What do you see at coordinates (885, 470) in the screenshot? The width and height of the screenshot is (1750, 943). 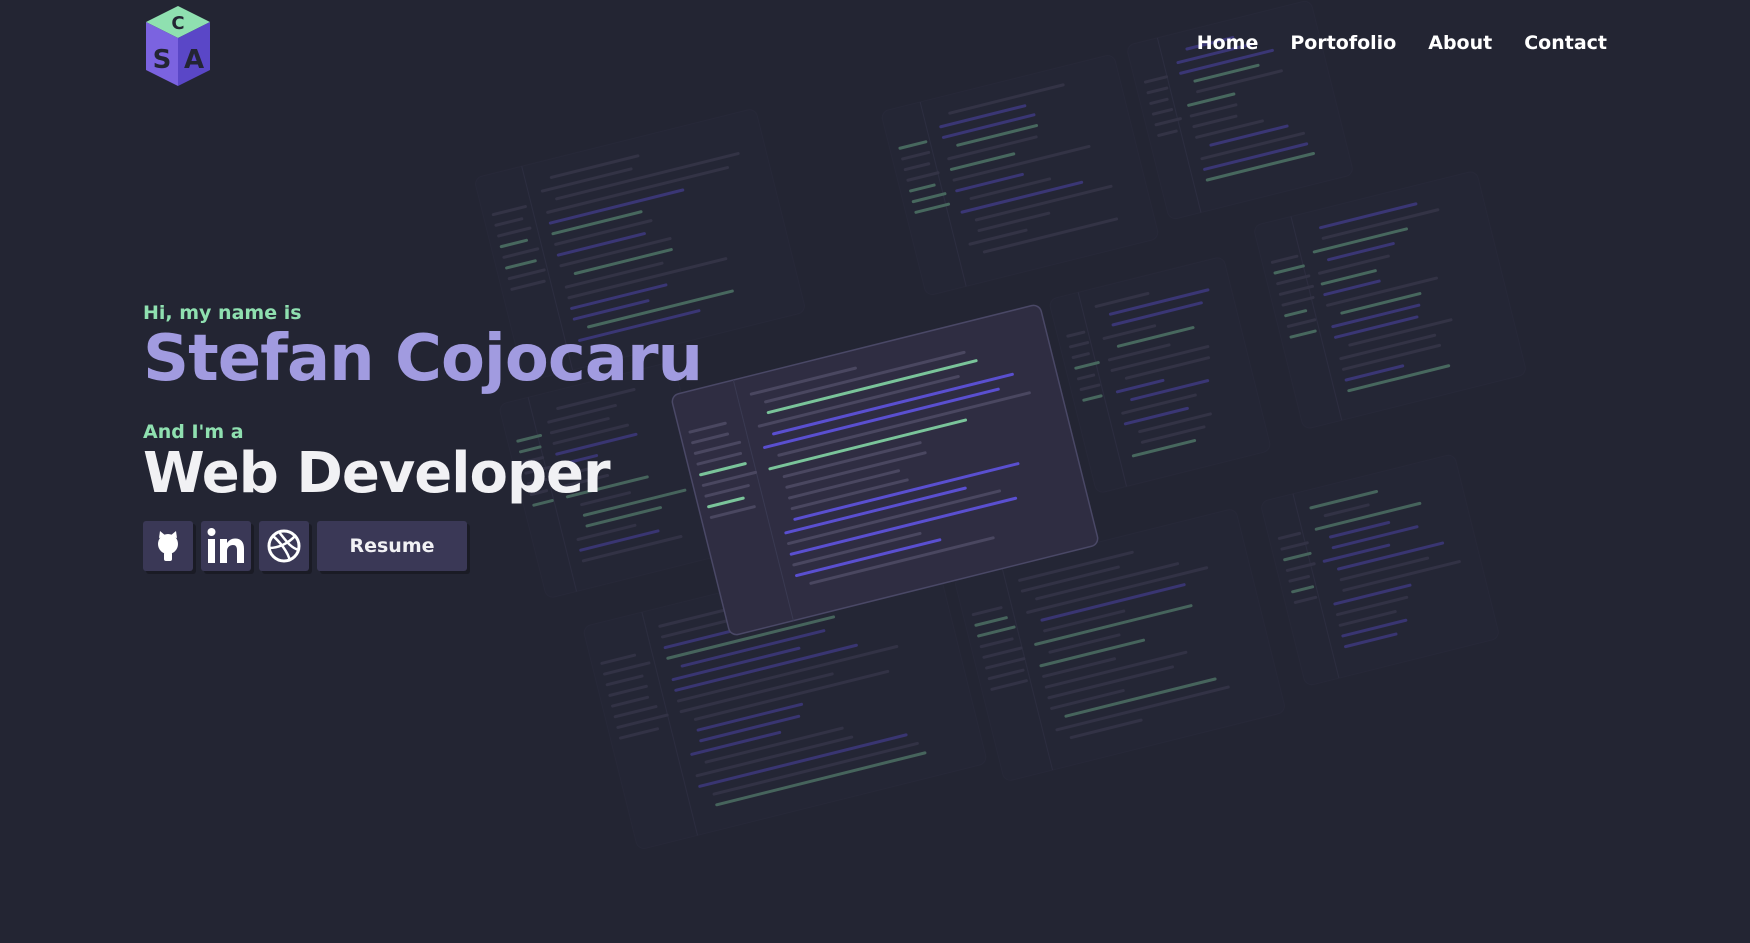 I see `code-panel-main` at bounding box center [885, 470].